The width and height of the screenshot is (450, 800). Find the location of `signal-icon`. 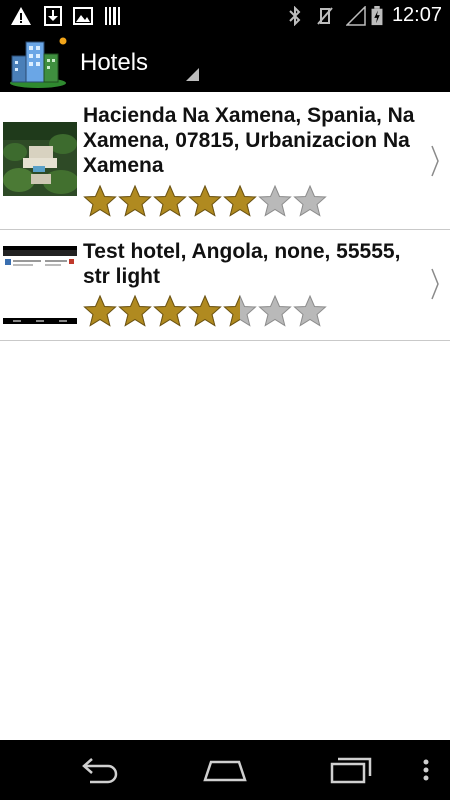

signal-icon is located at coordinates (356, 16).